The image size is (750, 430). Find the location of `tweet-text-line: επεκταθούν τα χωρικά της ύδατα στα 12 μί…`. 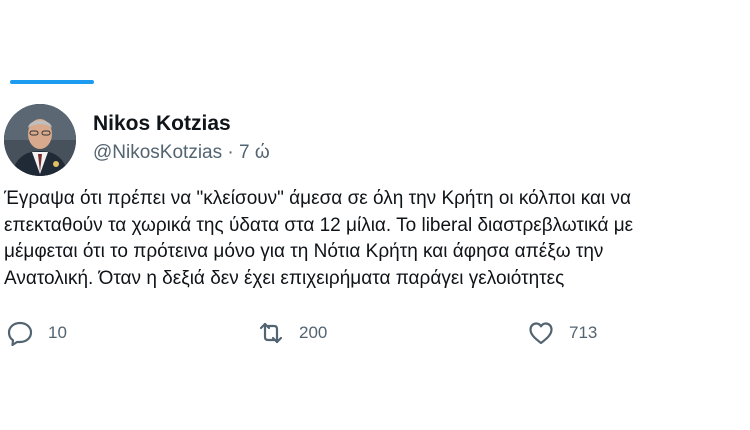

tweet-text-line: επεκταθούν τα χωρικά της ύδατα στα 12 μί… is located at coordinates (319, 225).